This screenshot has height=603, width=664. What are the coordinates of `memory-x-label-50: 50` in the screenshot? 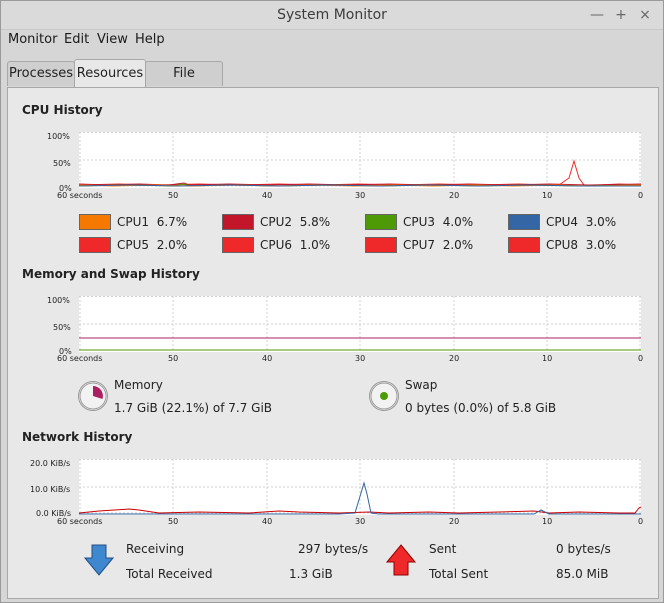 It's located at (173, 358).